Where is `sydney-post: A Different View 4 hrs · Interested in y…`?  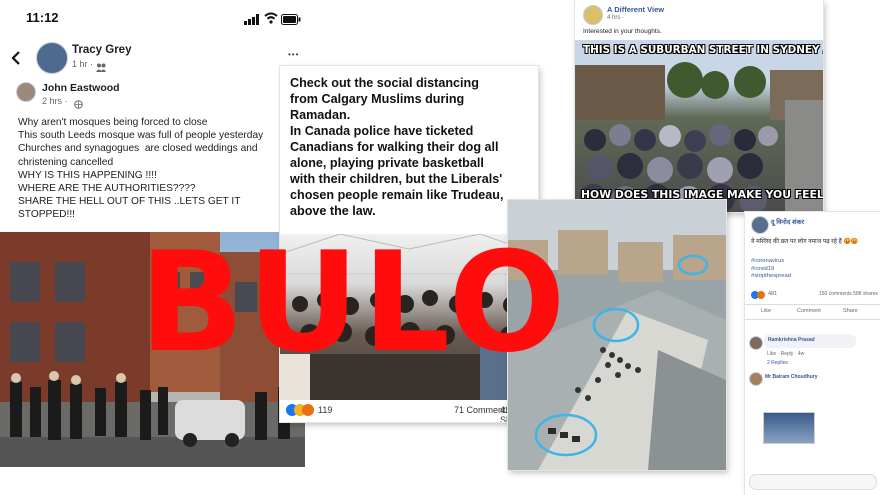
sydney-post: A Different View 4 hrs · Interested in y… is located at coordinates (699, 106).